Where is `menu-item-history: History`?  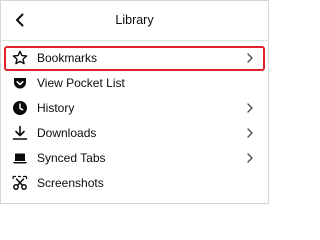 menu-item-history: History is located at coordinates (134, 108).